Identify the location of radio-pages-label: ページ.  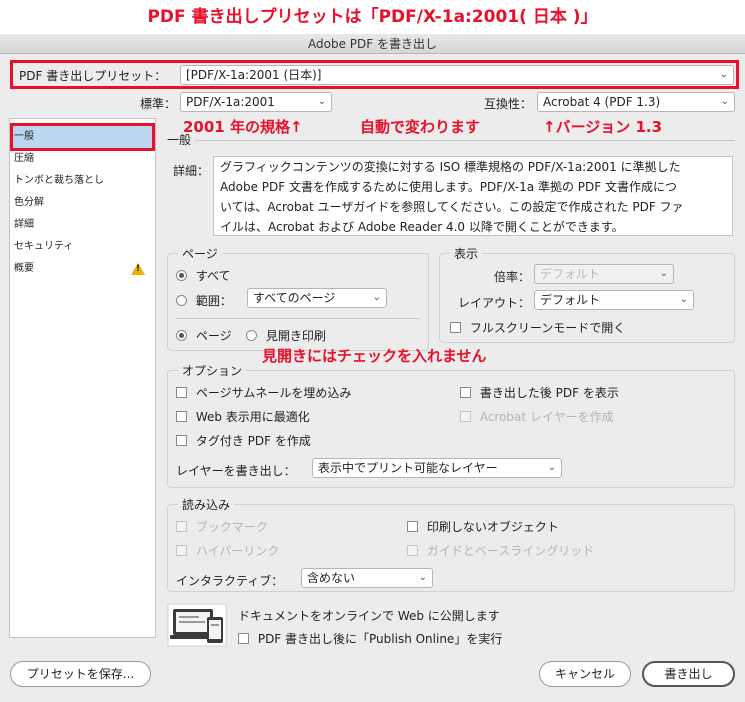
(213, 336).